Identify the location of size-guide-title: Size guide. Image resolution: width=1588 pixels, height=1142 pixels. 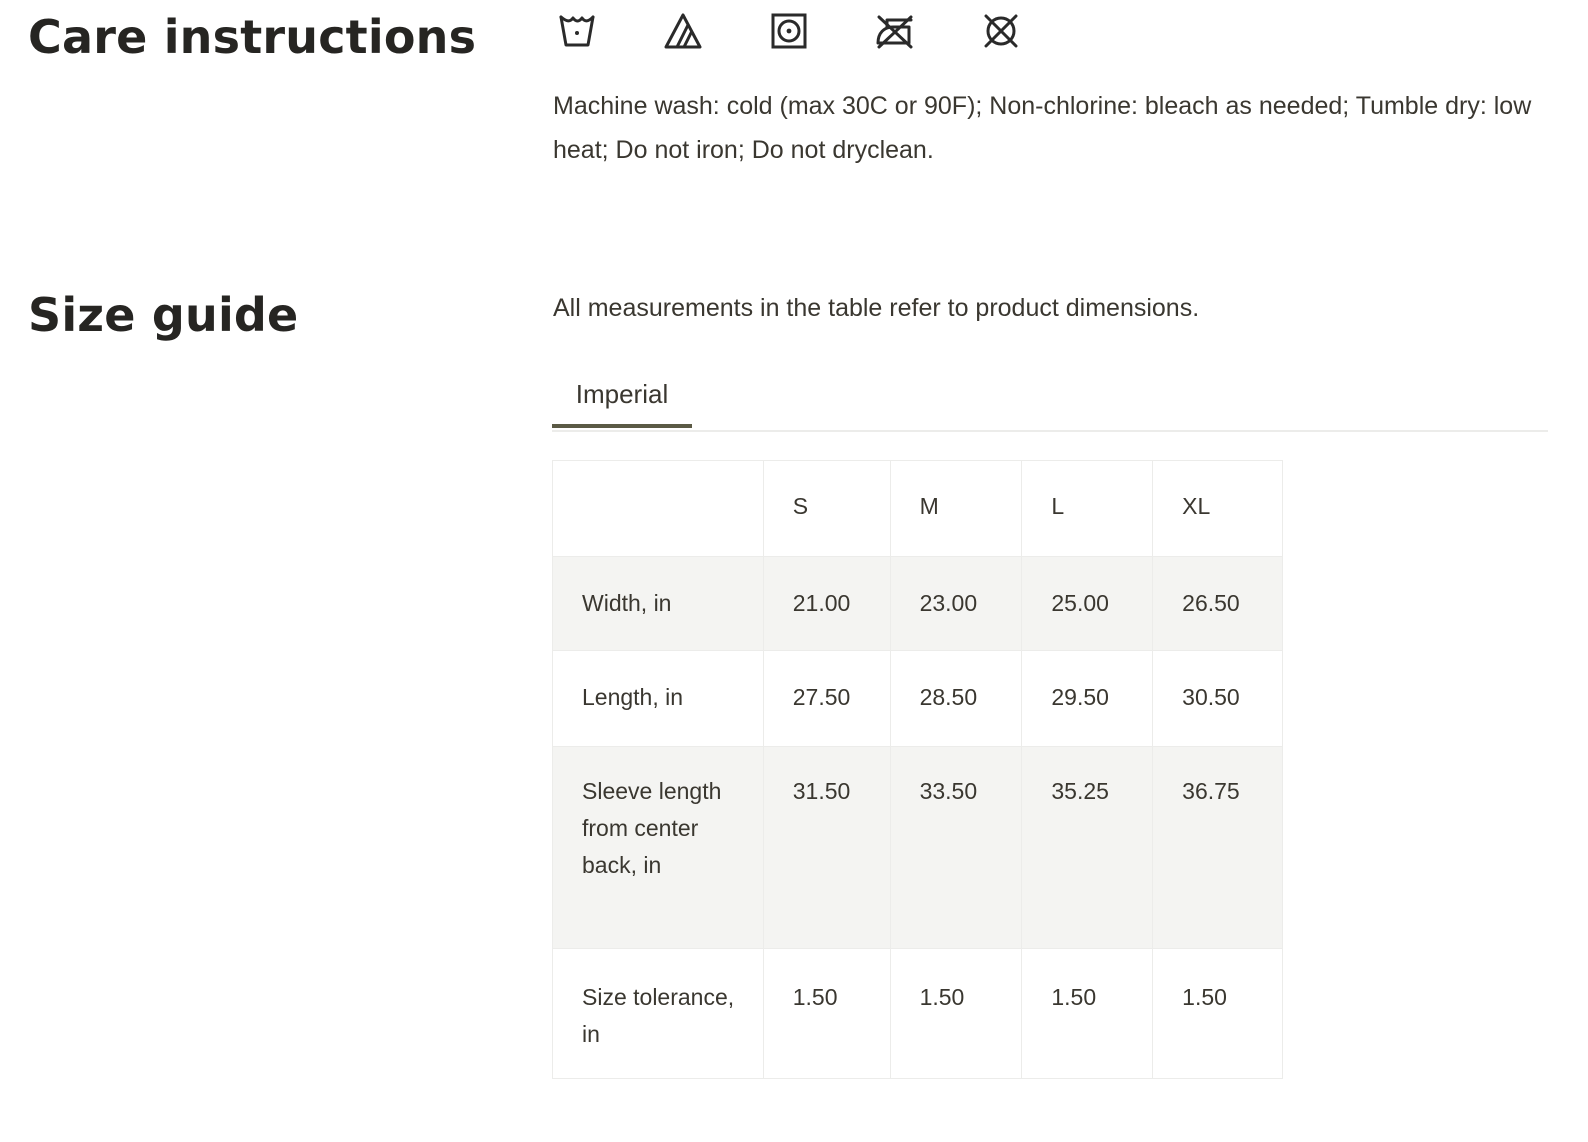
(163, 315).